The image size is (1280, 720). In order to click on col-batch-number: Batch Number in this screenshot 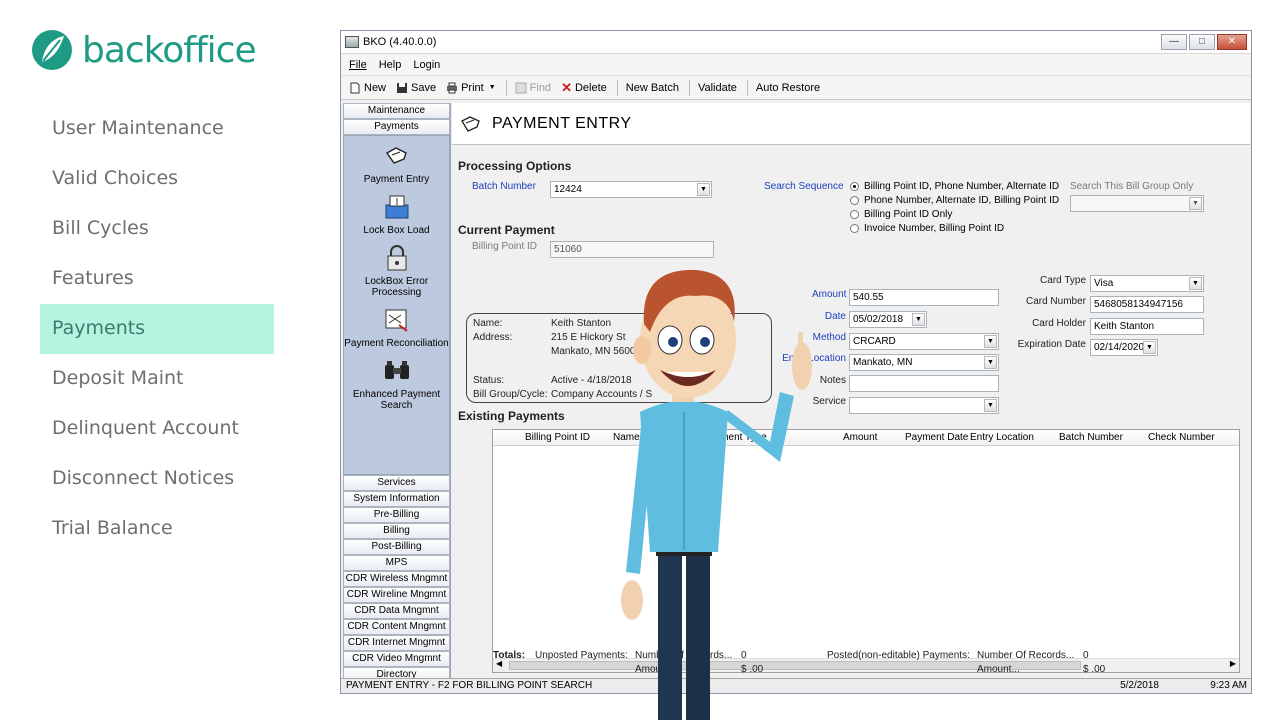, I will do `click(1091, 437)`.